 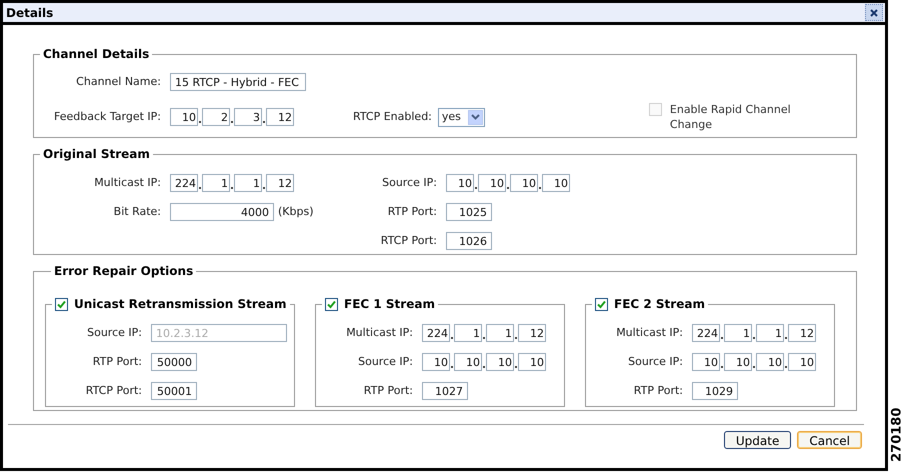 I want to click on group-title: Error Repair Options, so click(x=124, y=271).